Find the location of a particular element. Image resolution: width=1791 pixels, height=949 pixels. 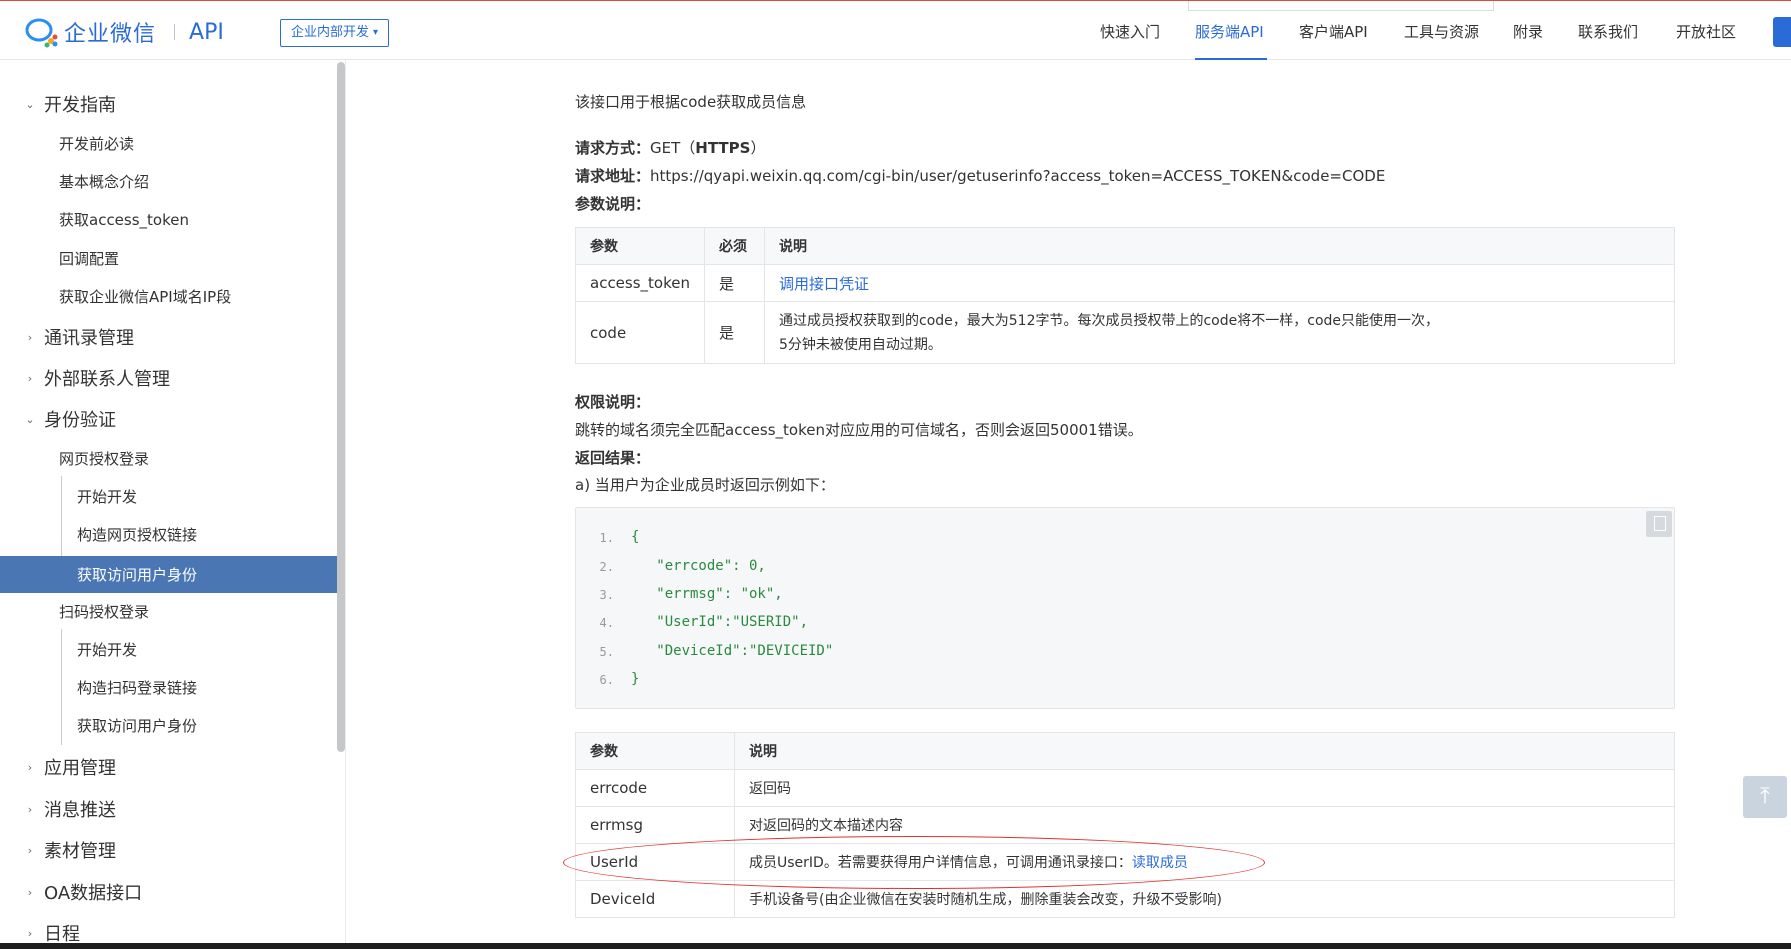

table-header-row: 参数 必须 说明 is located at coordinates (1125, 246).